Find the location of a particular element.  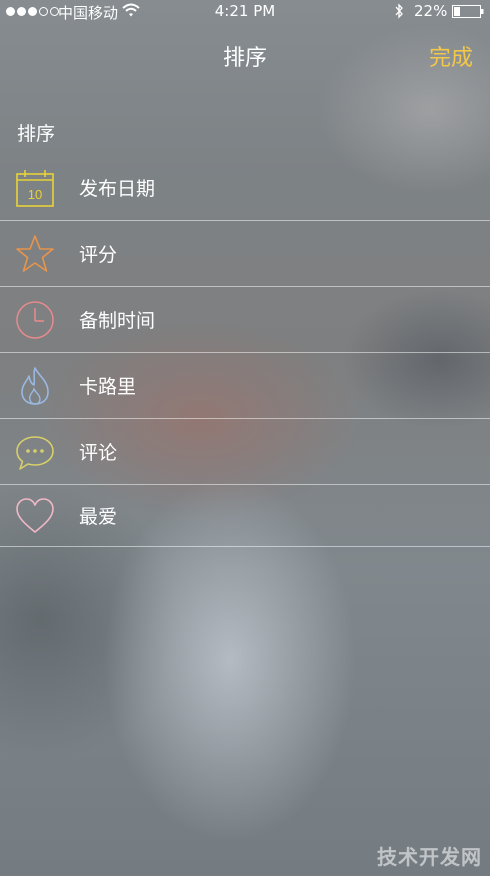

sort-option-label: 最爱 is located at coordinates (98, 517).